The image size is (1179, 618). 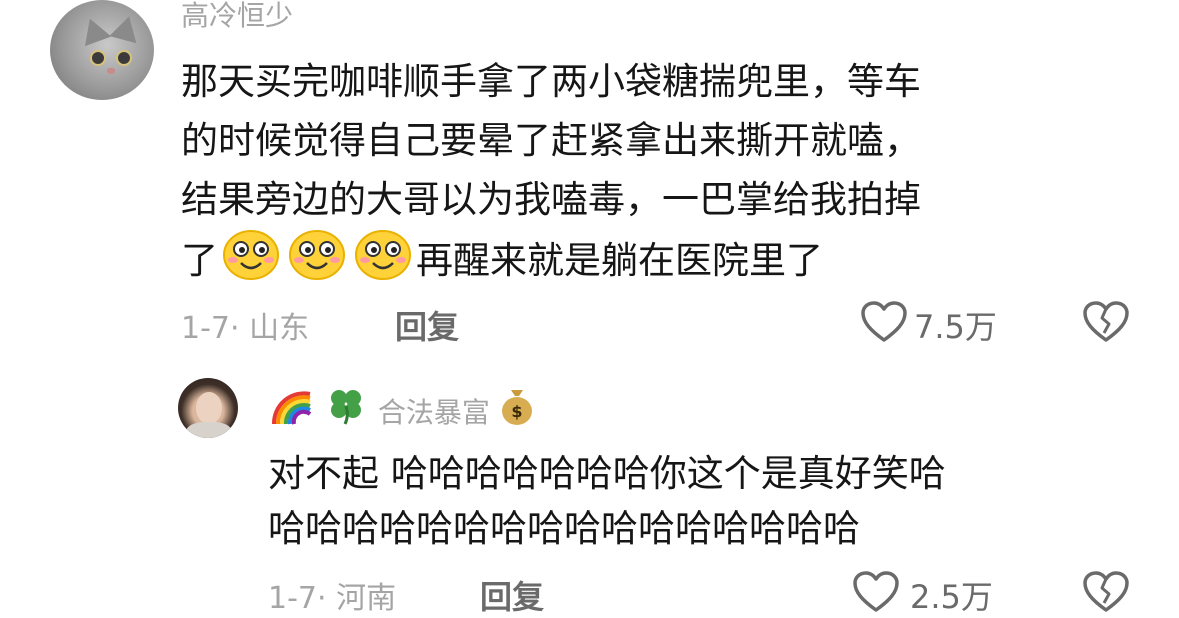 What do you see at coordinates (366, 598) in the screenshot?
I see `reply-location: 河南` at bounding box center [366, 598].